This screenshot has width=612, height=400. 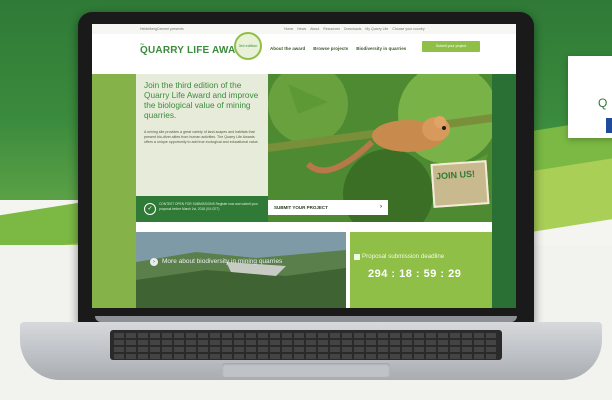 I want to click on header-submit-button: Submit your project, so click(x=451, y=46).